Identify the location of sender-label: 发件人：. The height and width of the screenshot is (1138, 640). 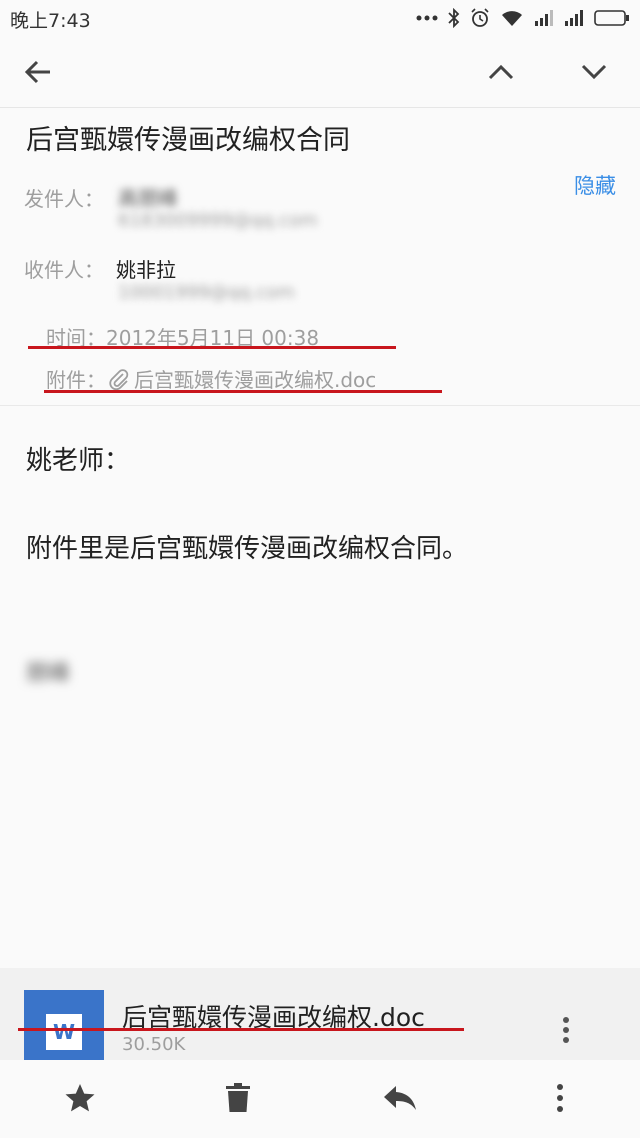
(64, 199).